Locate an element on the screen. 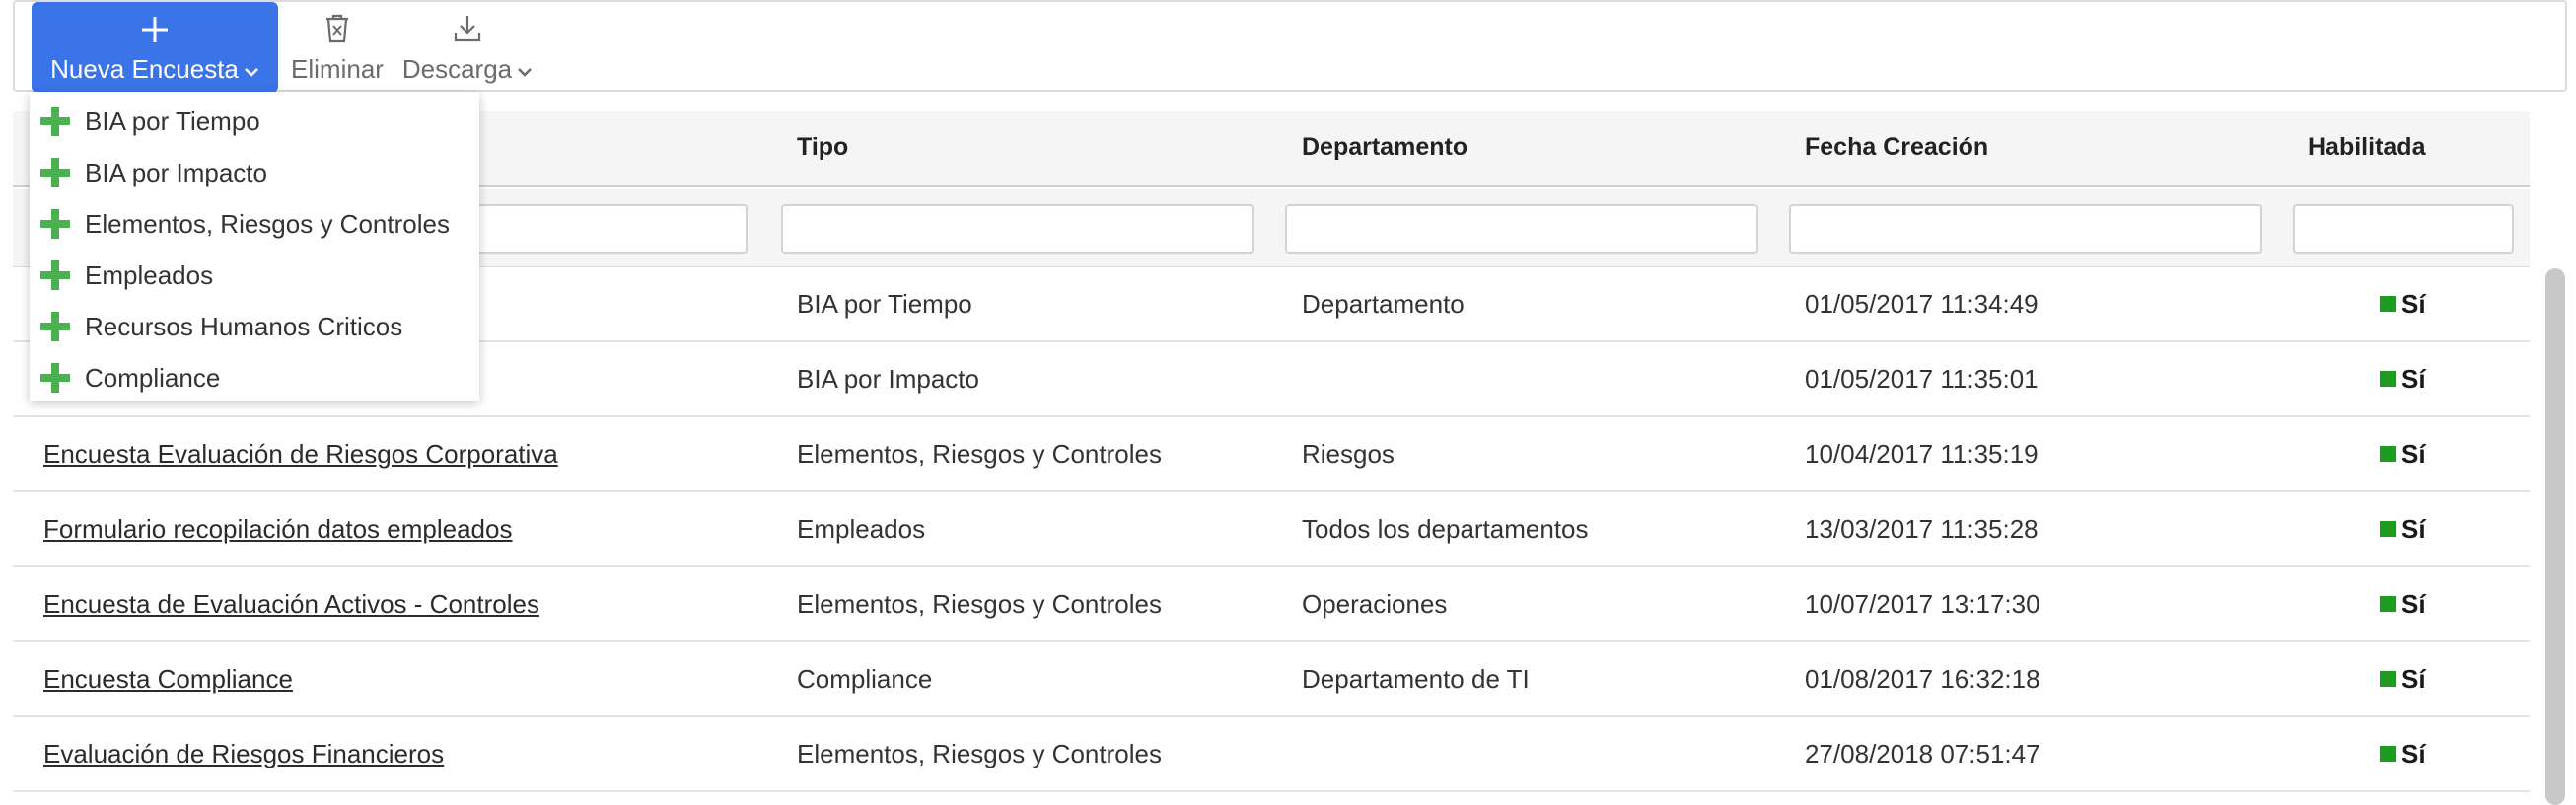 This screenshot has width=2576, height=805. cell-fecha: 01/08/2017 16:32:18 is located at coordinates (1922, 679).